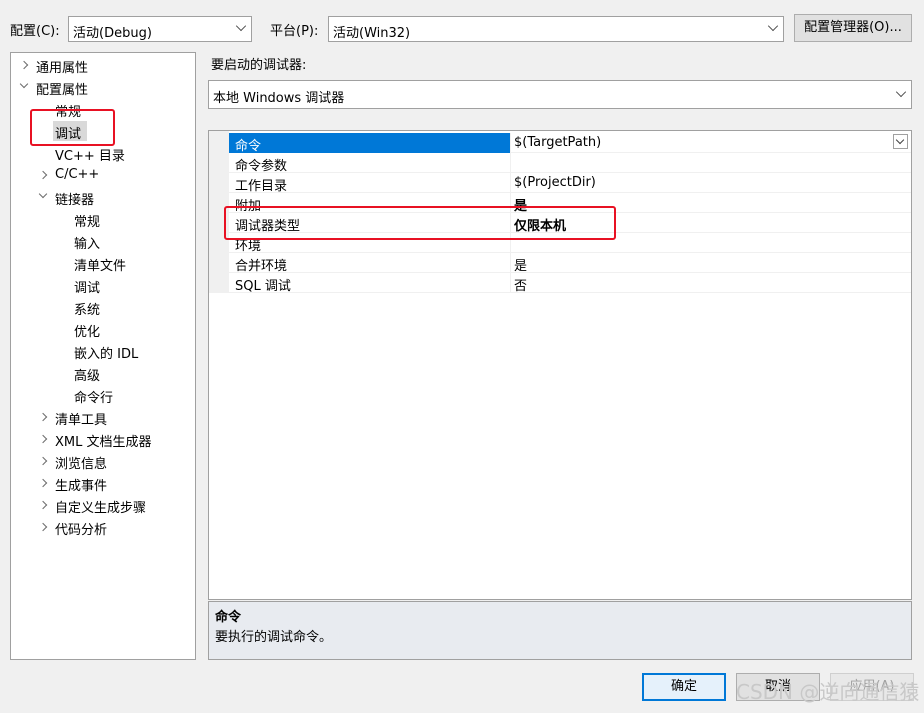  What do you see at coordinates (420, 223) in the screenshot?
I see `highlight-box-grid` at bounding box center [420, 223].